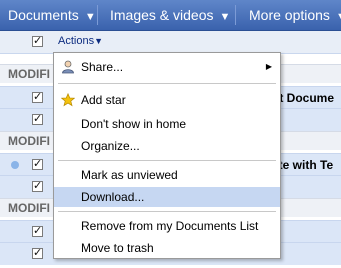 The height and width of the screenshot is (268, 341). Describe the element at coordinates (167, 100) in the screenshot. I see `menu-item-add-star: Add star` at that location.